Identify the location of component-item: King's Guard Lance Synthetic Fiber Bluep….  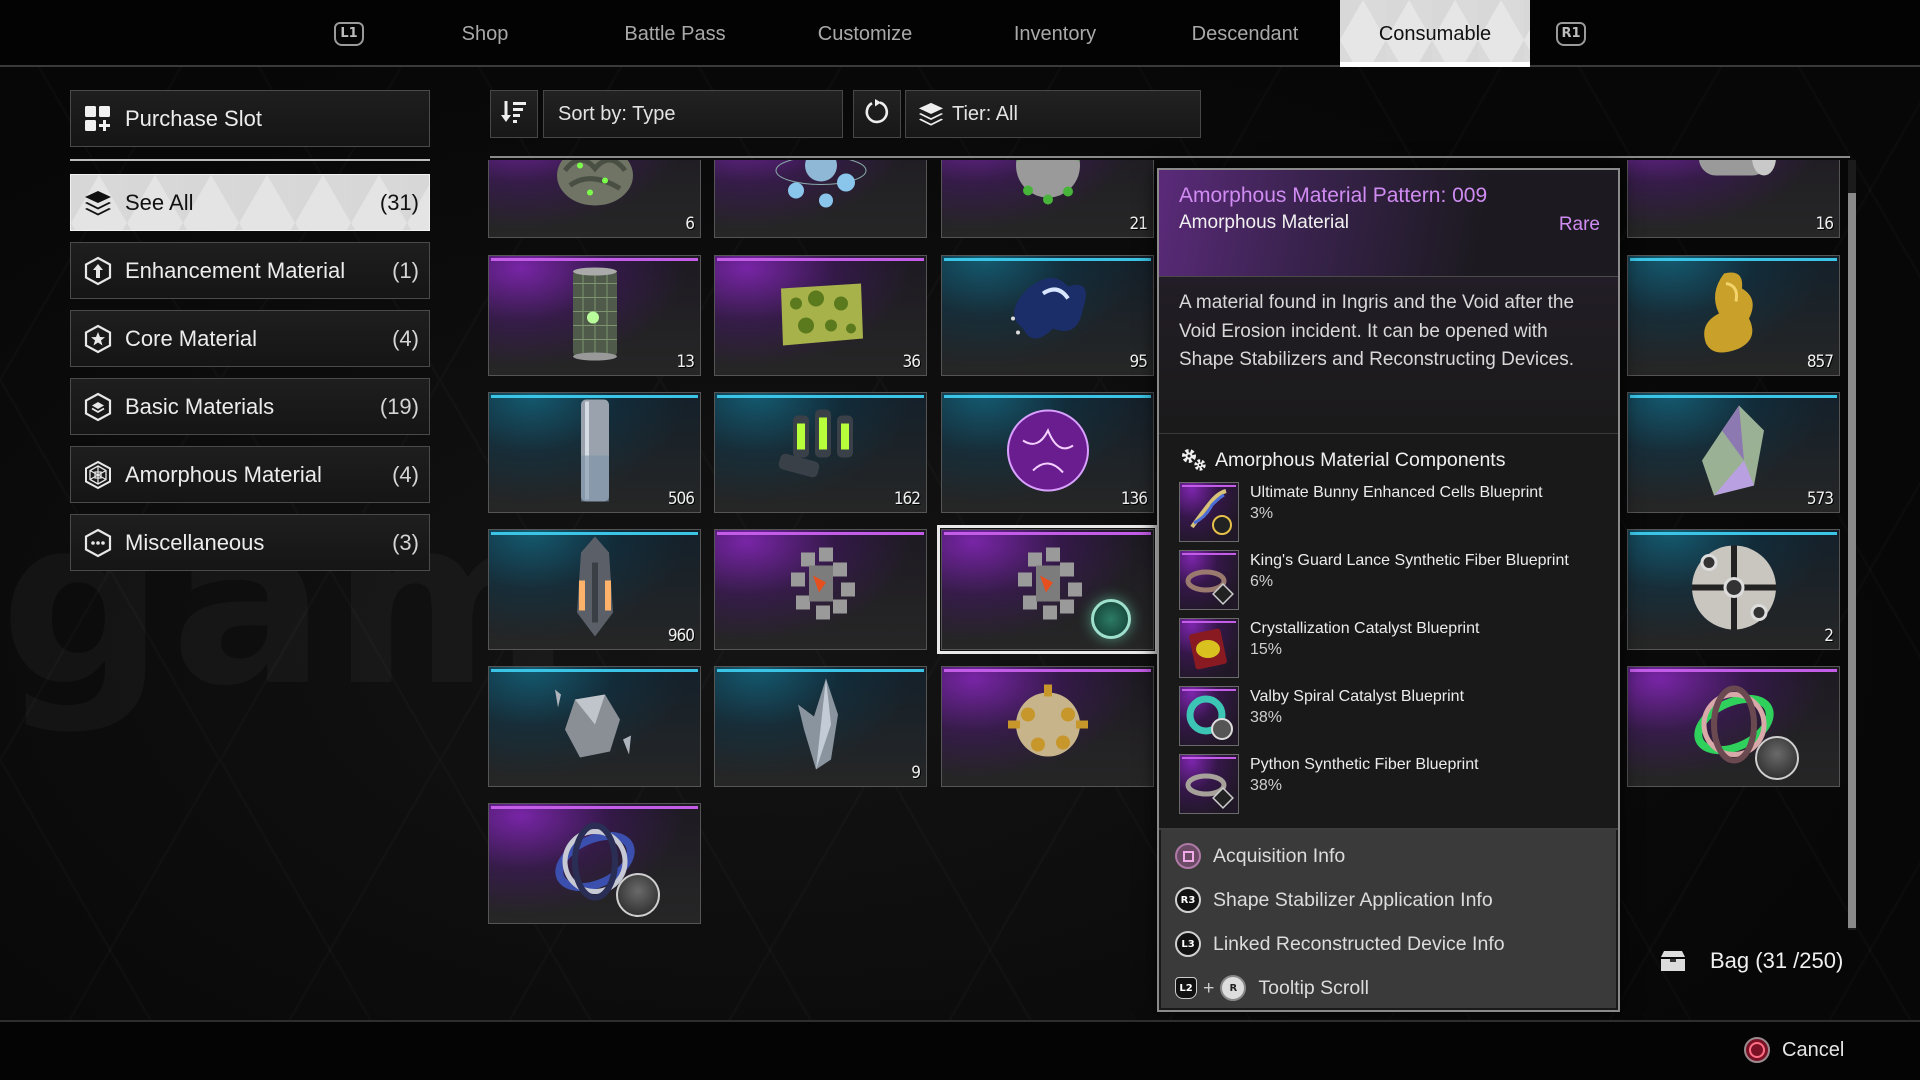
(1398, 584).